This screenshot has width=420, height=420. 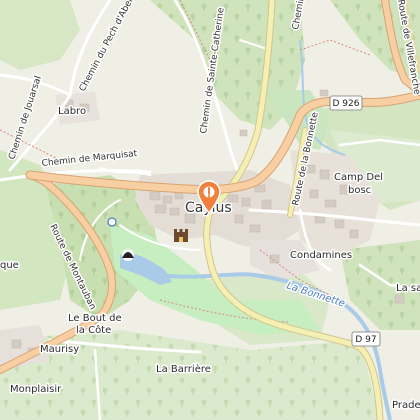 I want to click on place-label-le-bout-1: Le Bout de, so click(x=95, y=318).